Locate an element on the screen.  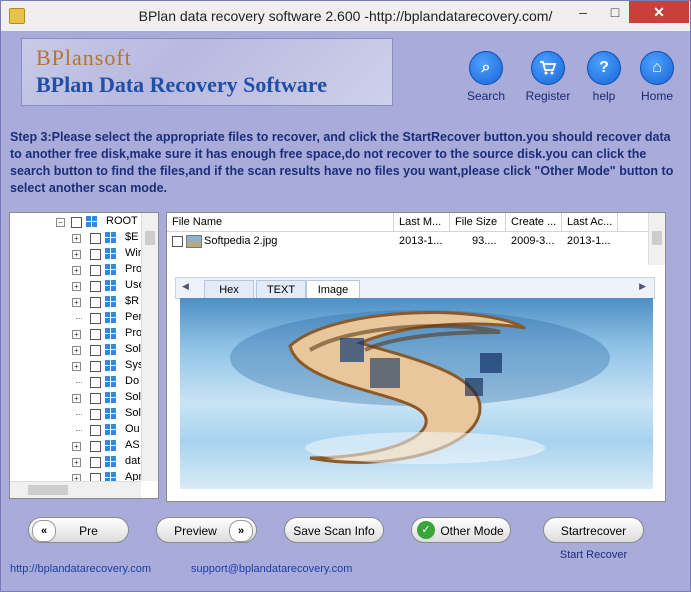
close-button: ✕ is located at coordinates (659, 12).